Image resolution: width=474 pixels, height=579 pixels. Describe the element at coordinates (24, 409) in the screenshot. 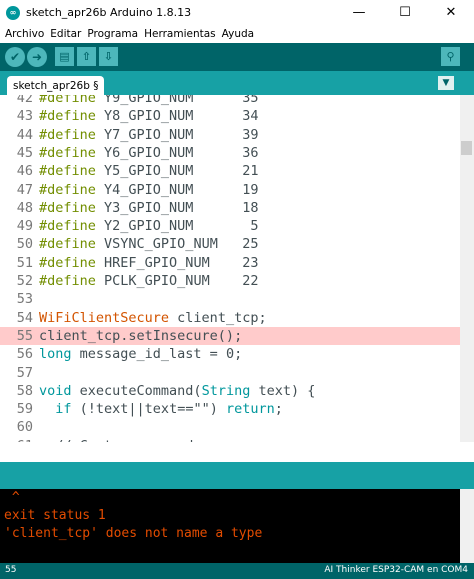

I see `line-number: 59` at that location.